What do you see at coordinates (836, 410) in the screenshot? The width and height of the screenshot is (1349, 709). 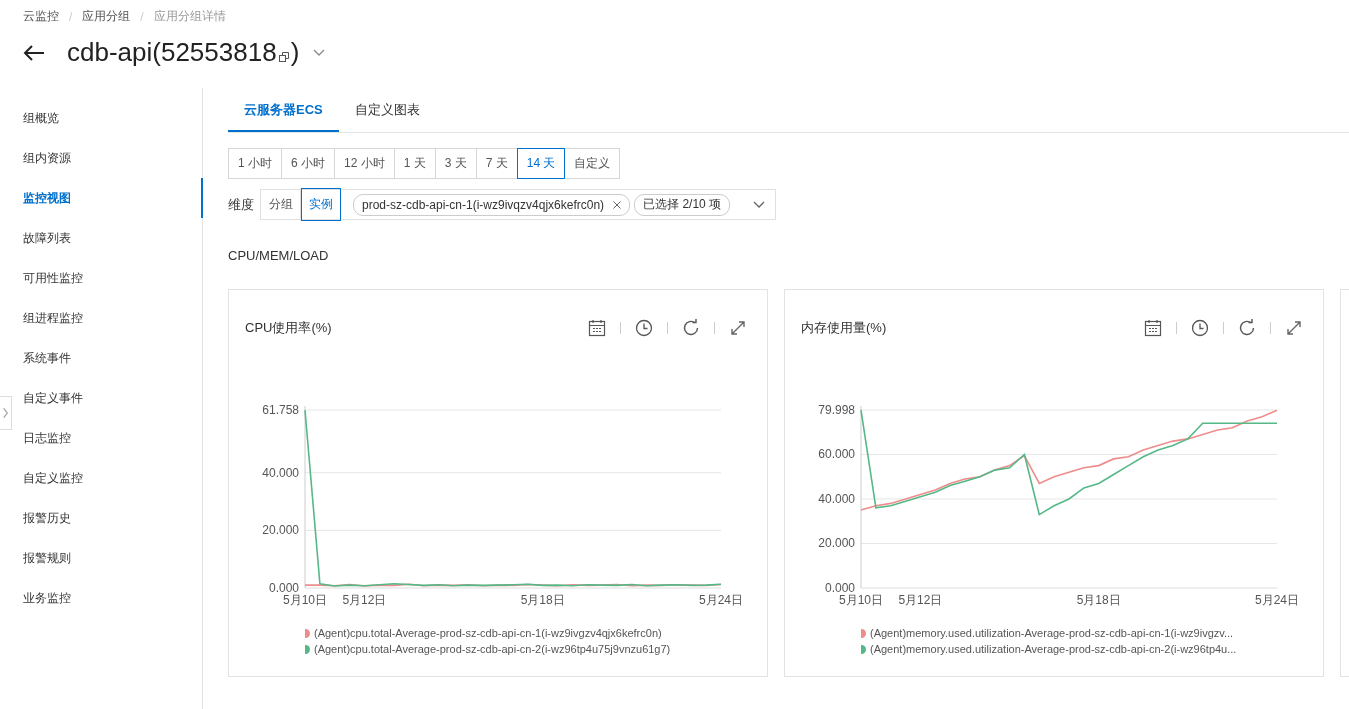 I see `axis-label: 79.998` at bounding box center [836, 410].